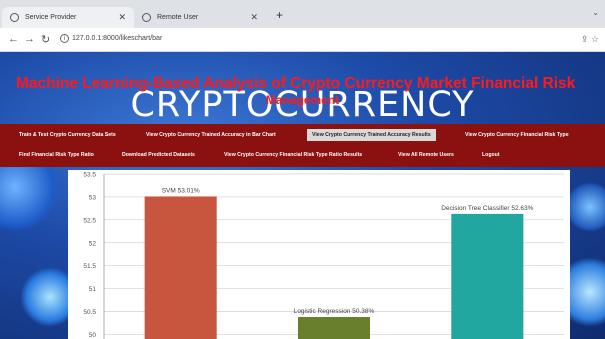 The width and height of the screenshot is (605, 339). What do you see at coordinates (67, 135) in the screenshot?
I see `menu-train-test: Train & Test Crypto Currency Data Sets` at bounding box center [67, 135].